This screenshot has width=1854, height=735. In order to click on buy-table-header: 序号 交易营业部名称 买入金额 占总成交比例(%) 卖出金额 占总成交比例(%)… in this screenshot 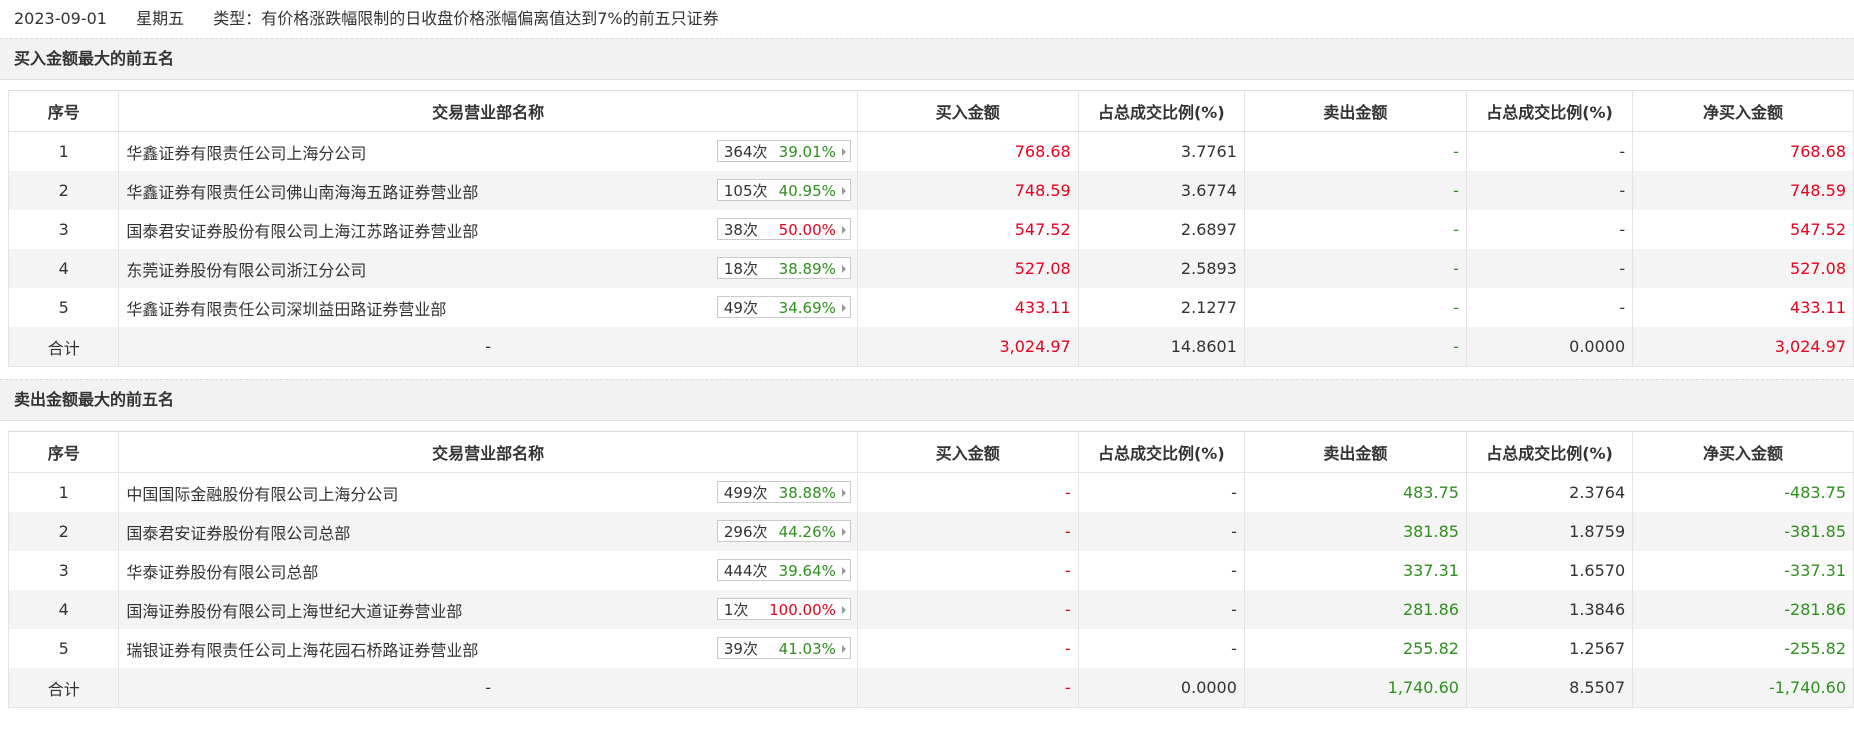, I will do `click(930, 111)`.